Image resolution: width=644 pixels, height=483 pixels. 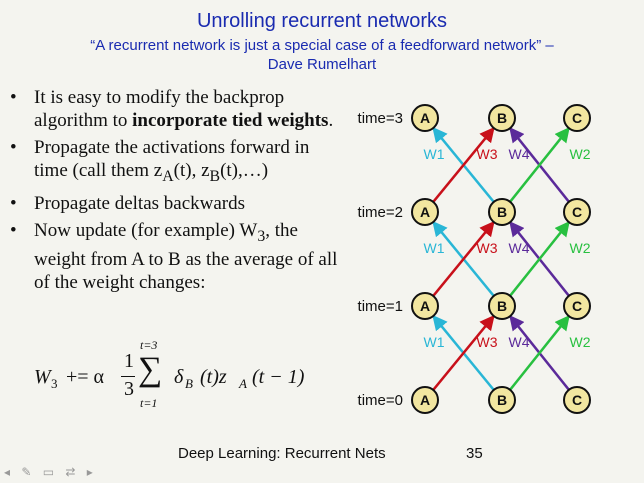 I want to click on slide-footer: Deep Learning: Recurrent Nets, so click(x=282, y=453).